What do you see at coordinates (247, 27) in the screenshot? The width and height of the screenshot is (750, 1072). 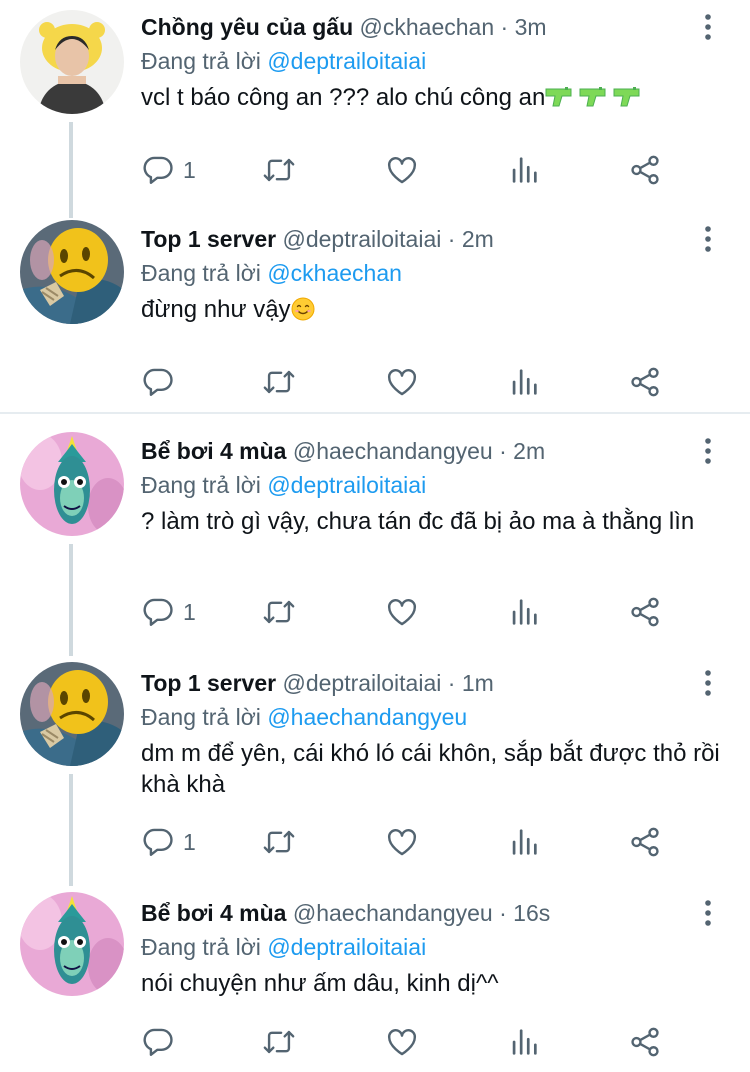 I see `display-name: Chồng yêu của gấu` at bounding box center [247, 27].